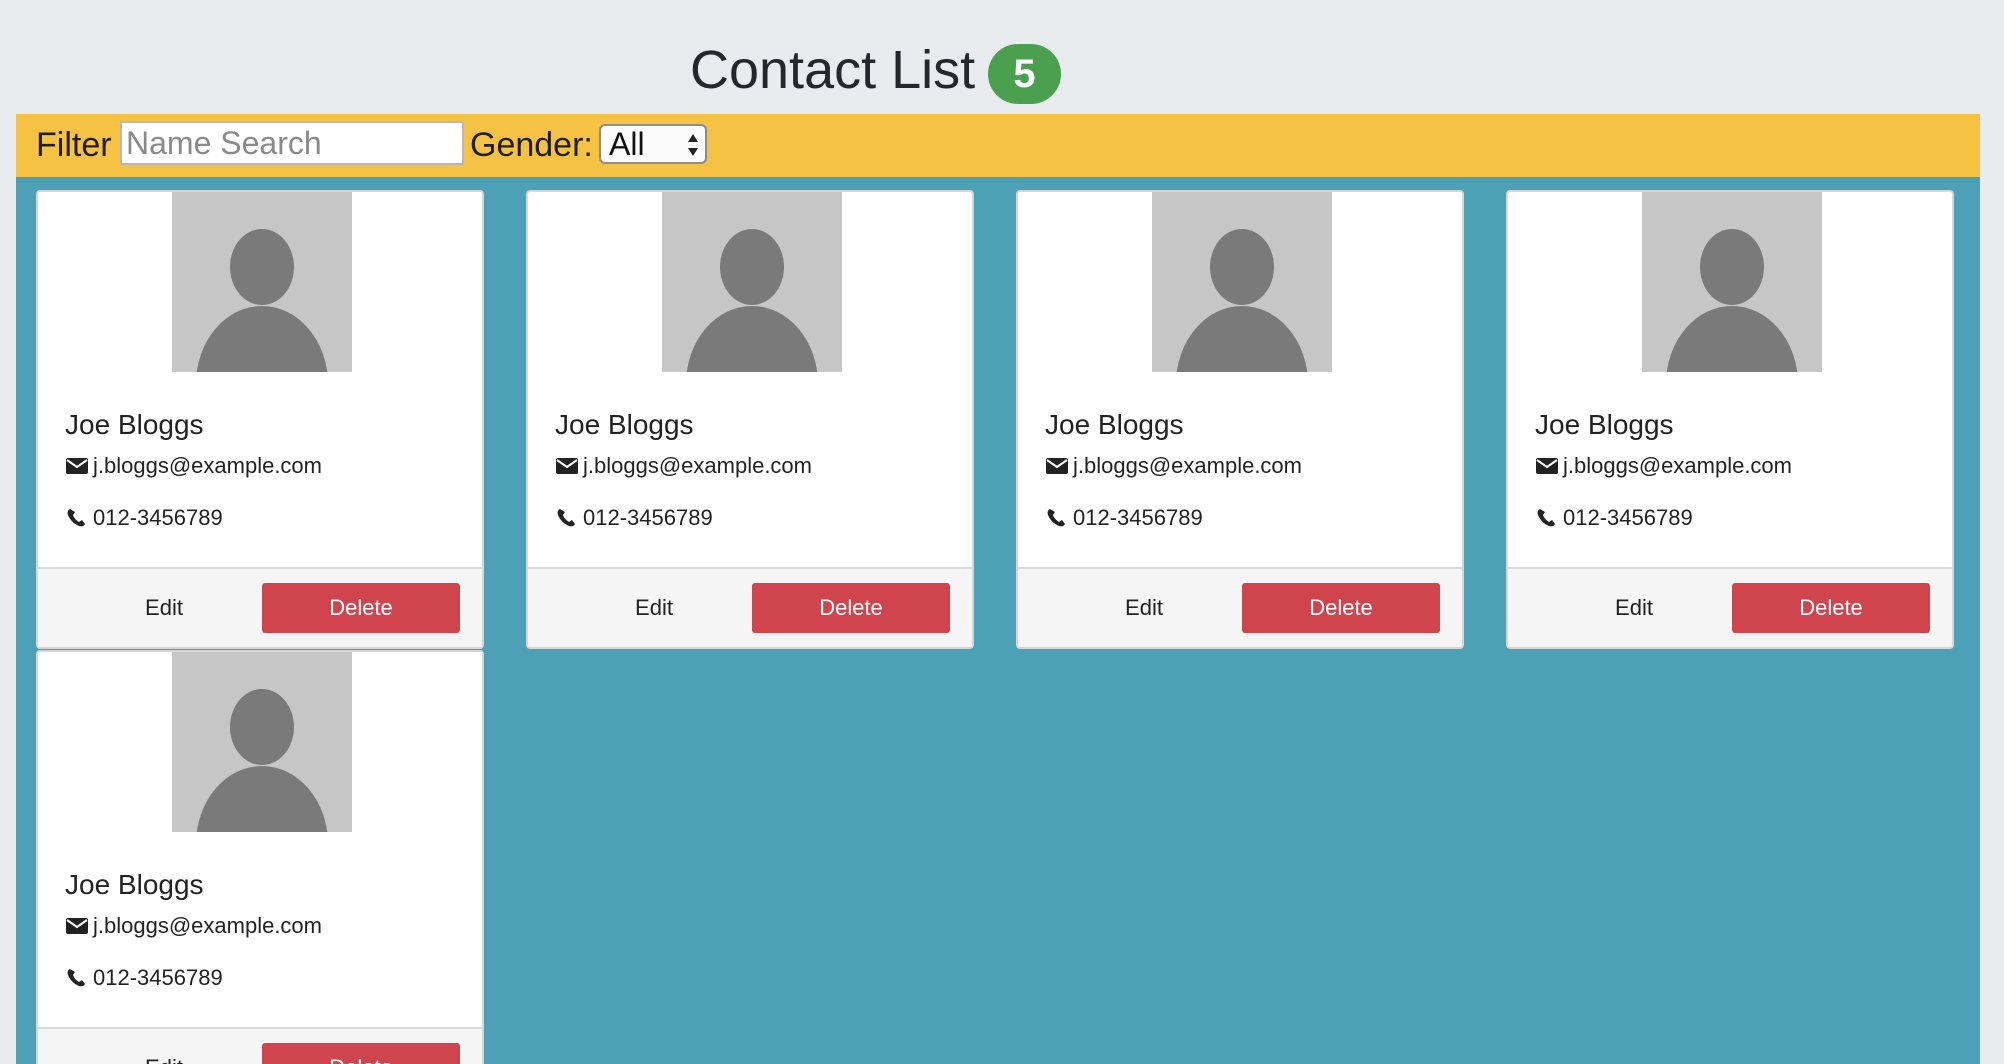 The height and width of the screenshot is (1064, 2004). Describe the element at coordinates (292, 143) in the screenshot. I see `name-search-input` at that location.